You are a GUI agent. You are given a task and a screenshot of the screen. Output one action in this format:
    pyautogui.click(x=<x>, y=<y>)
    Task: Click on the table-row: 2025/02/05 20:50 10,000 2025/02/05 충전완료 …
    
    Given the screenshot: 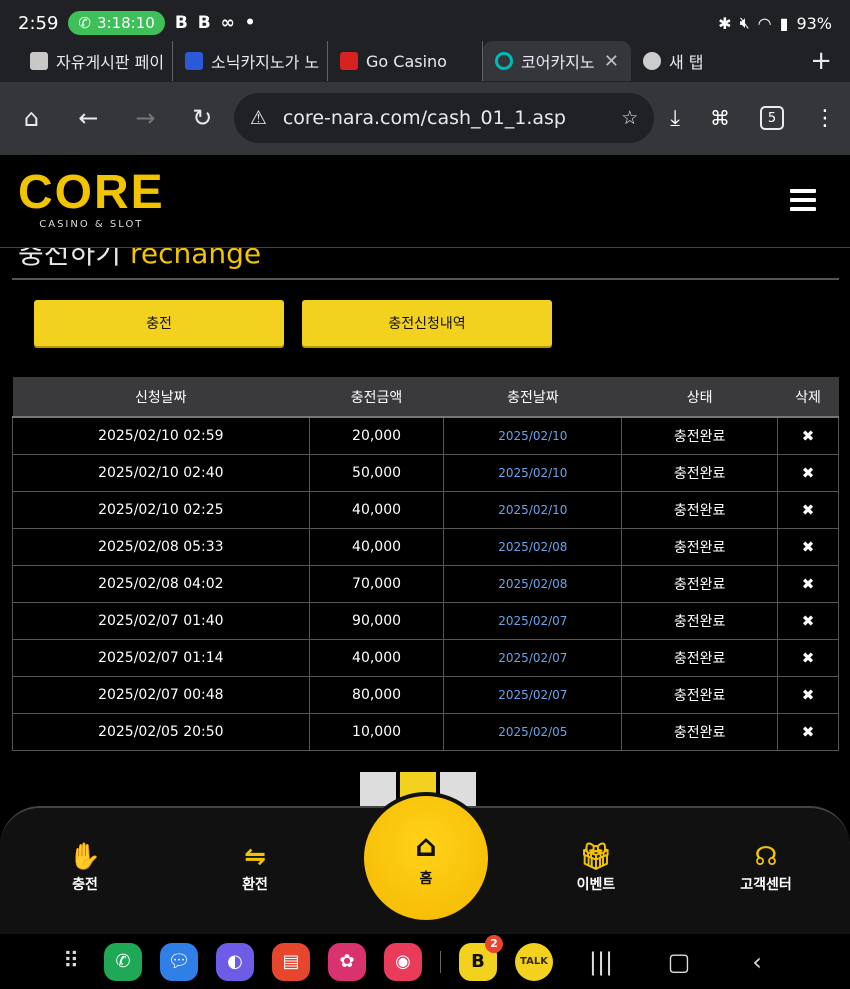 What is the action you would take?
    pyautogui.click(x=425, y=731)
    